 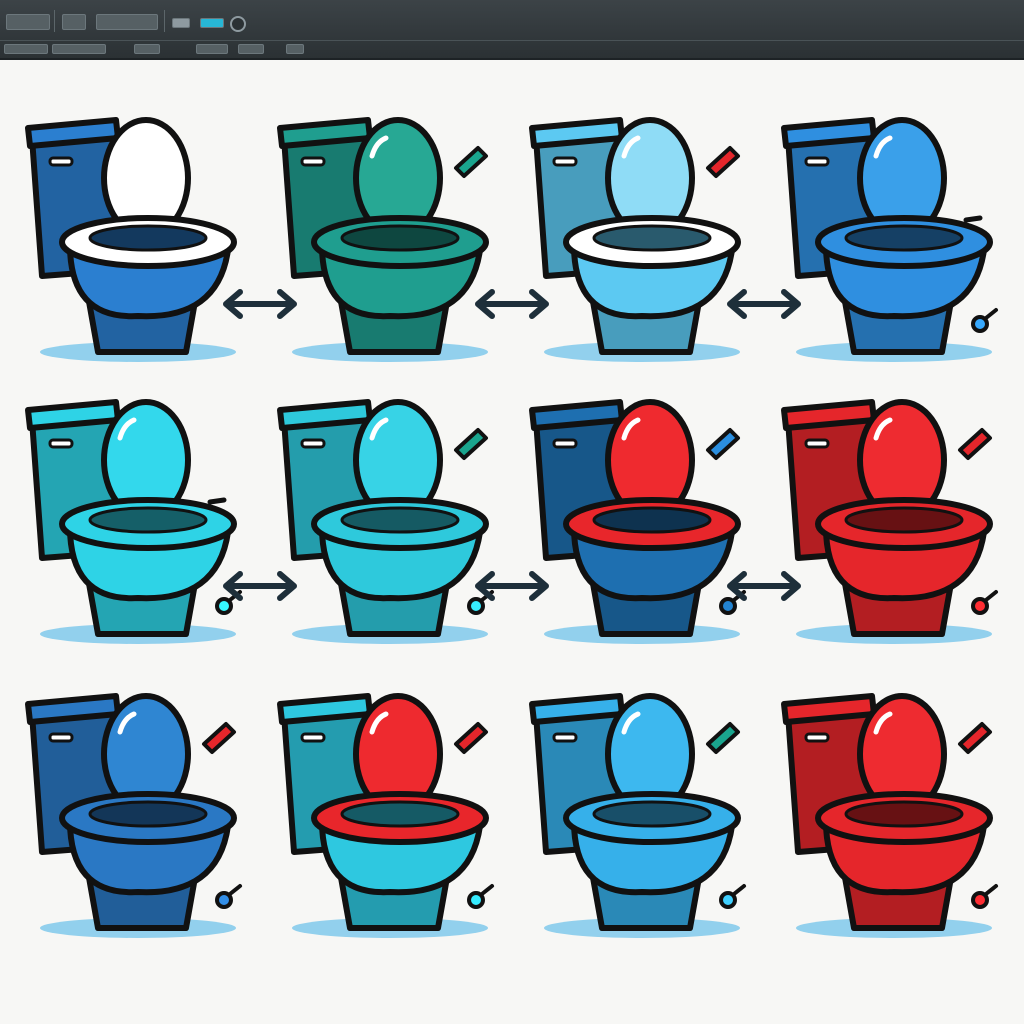 What do you see at coordinates (238, 24) in the screenshot?
I see `zoom-icon-button` at bounding box center [238, 24].